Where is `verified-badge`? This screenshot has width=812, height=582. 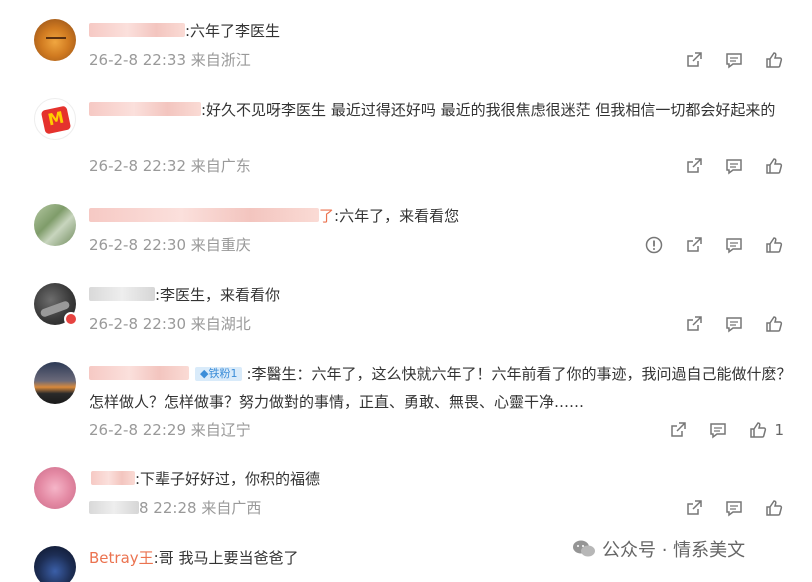
verified-badge is located at coordinates (71, 319).